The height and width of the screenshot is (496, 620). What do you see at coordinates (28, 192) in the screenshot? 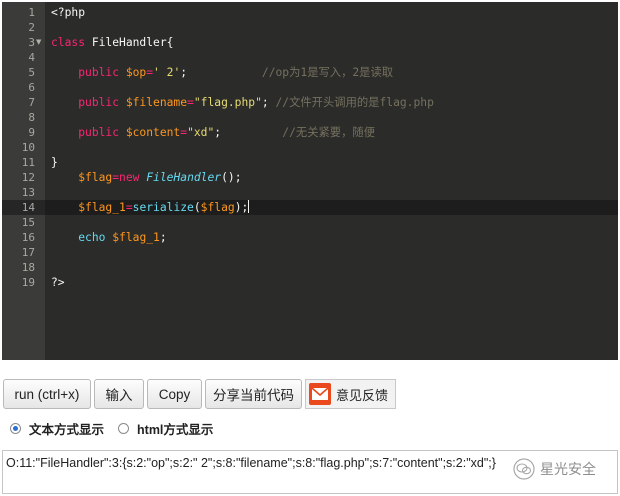
I see `line-number: 13` at bounding box center [28, 192].